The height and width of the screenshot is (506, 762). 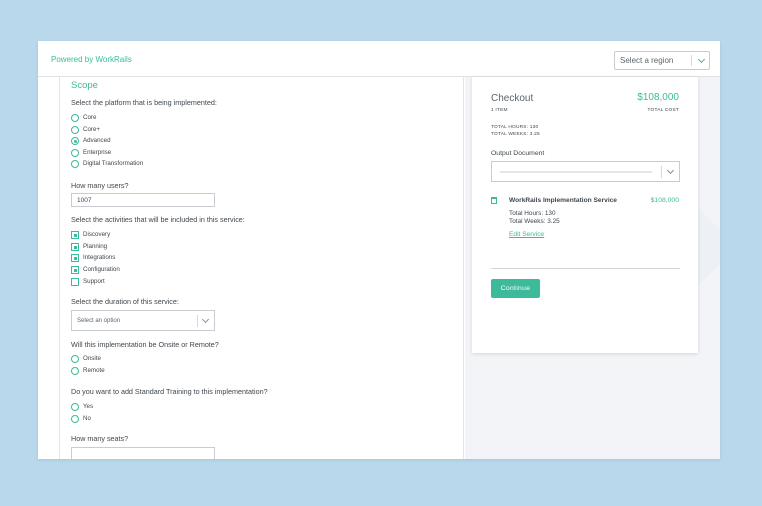 What do you see at coordinates (658, 97) in the screenshot?
I see `checkout-total: $108,000` at bounding box center [658, 97].